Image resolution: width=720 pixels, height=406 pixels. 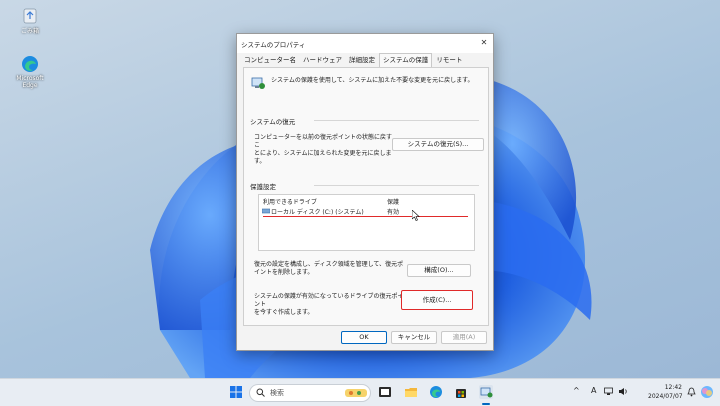 I want to click on taskbar: 検索 ^ A 12:42 2024/07/07, so click(x=360, y=392).